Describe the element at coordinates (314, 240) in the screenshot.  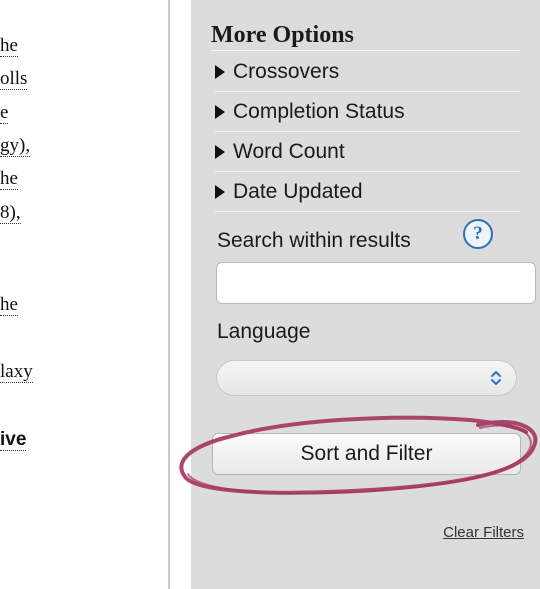
I see `search-within-results-label: Search within results` at that location.